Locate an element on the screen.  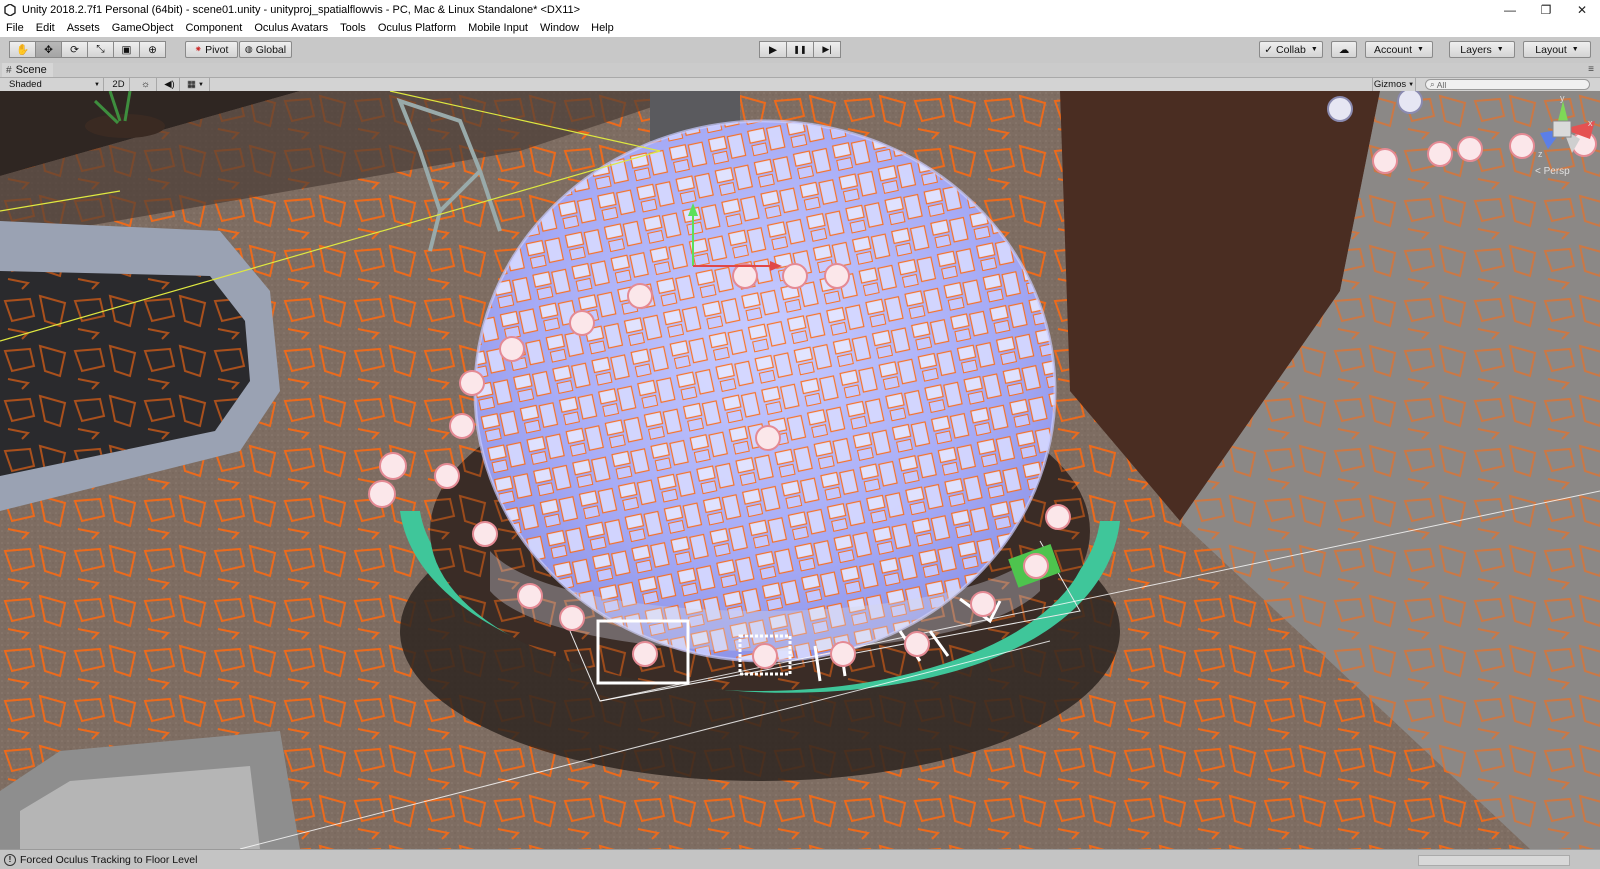
cloud-icon: ☁ is located at coordinates (1344, 49).